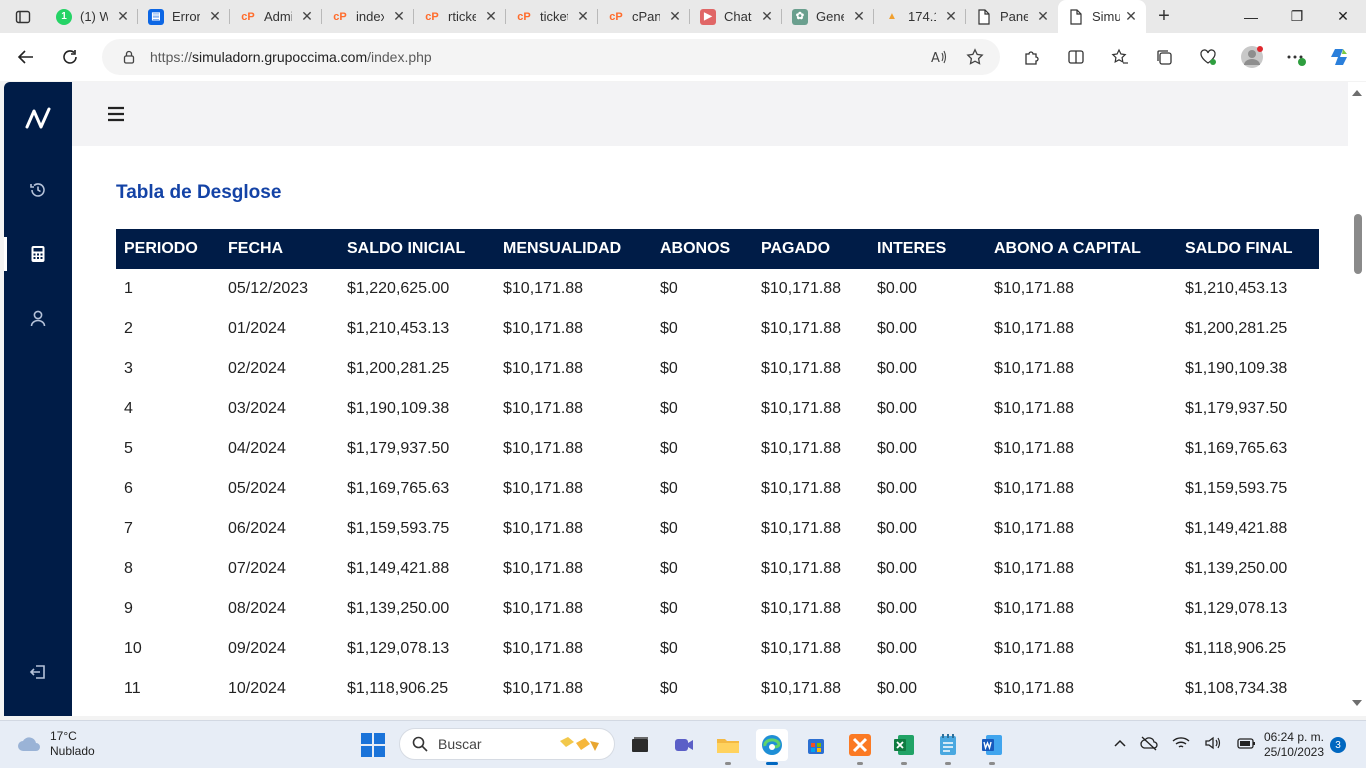 This screenshot has height=768, width=1366. What do you see at coordinates (398, 608) in the screenshot?
I see `table-cell: $1,139,250.00` at bounding box center [398, 608].